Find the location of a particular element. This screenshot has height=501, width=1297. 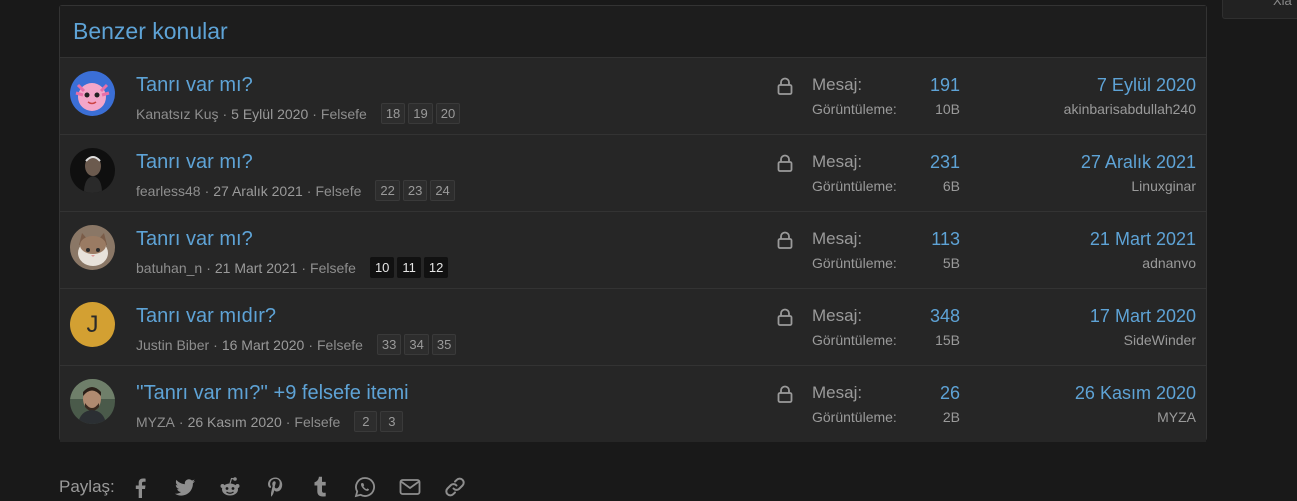

thread-meta: MYZA · 26 Kasım 2020 · Felsefe 2 3 is located at coordinates (270, 421).